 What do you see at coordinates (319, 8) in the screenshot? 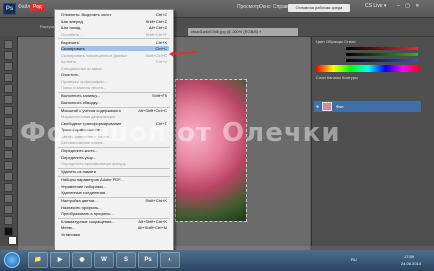
I see `workspace-button: Основная рабочая среда` at bounding box center [319, 8].